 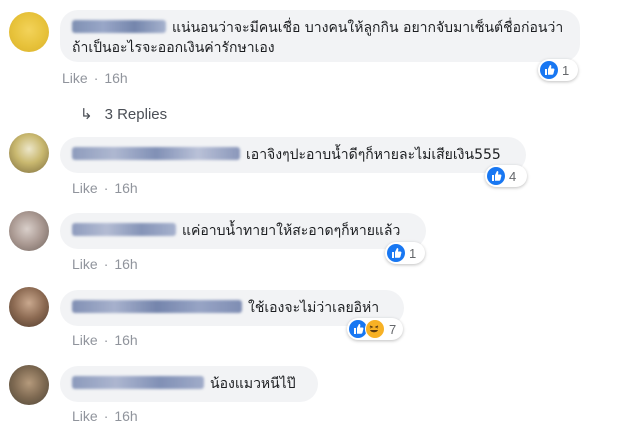 What do you see at coordinates (513, 176) in the screenshot?
I see `reaction-count: 4` at bounding box center [513, 176].